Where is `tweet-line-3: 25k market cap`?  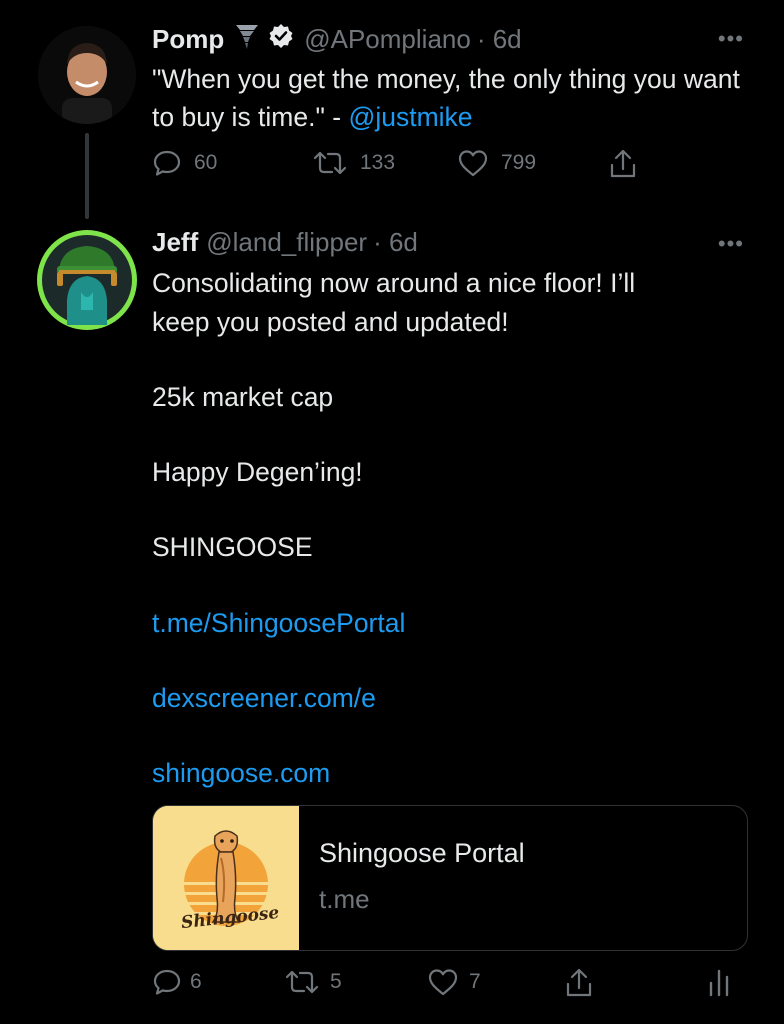 tweet-line-3: 25k market cap is located at coordinates (243, 397).